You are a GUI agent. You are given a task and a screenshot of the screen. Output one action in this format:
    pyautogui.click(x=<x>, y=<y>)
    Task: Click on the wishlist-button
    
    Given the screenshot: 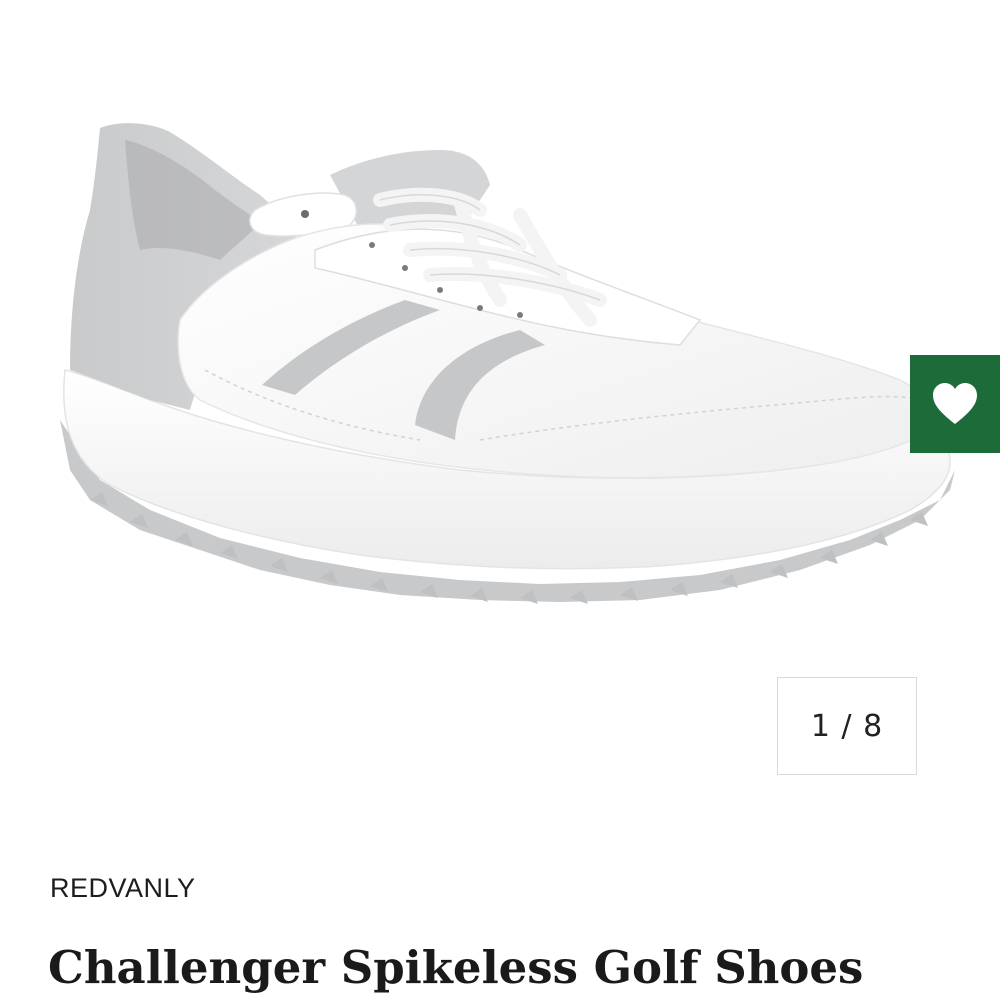 What is the action you would take?
    pyautogui.click(x=955, y=404)
    